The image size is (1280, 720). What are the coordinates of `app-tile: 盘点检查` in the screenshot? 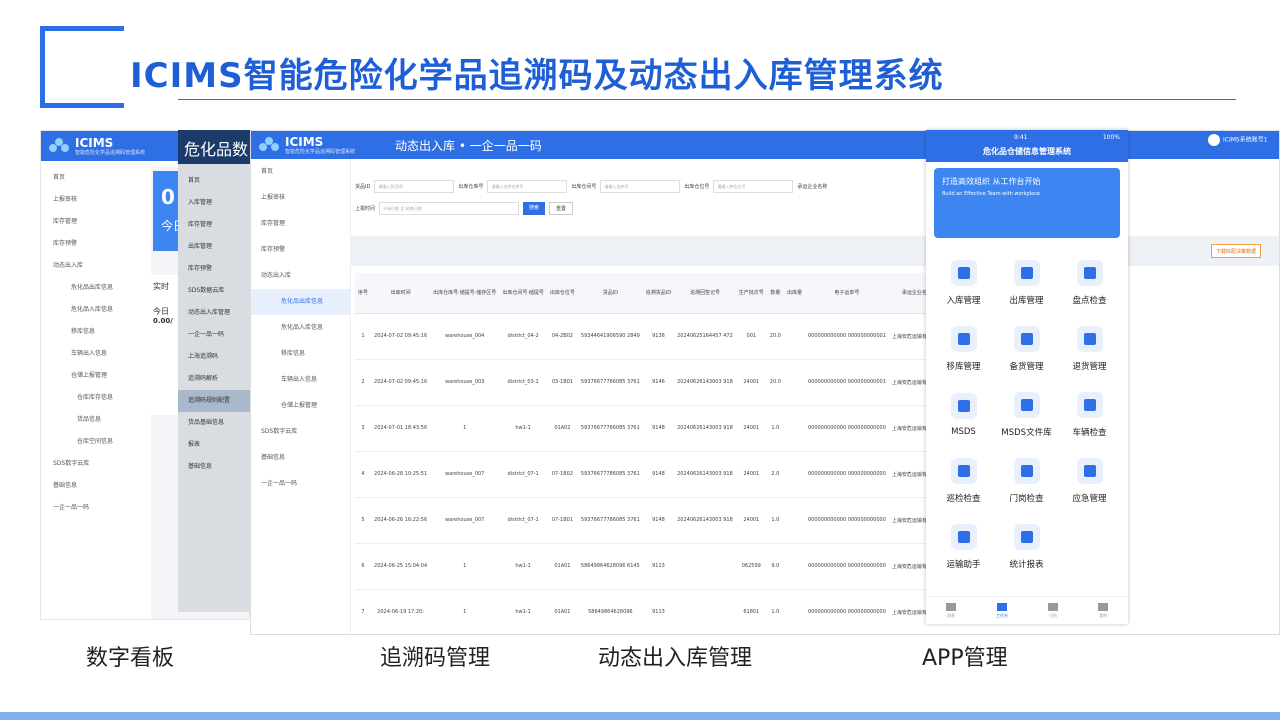 It's located at (1089, 283).